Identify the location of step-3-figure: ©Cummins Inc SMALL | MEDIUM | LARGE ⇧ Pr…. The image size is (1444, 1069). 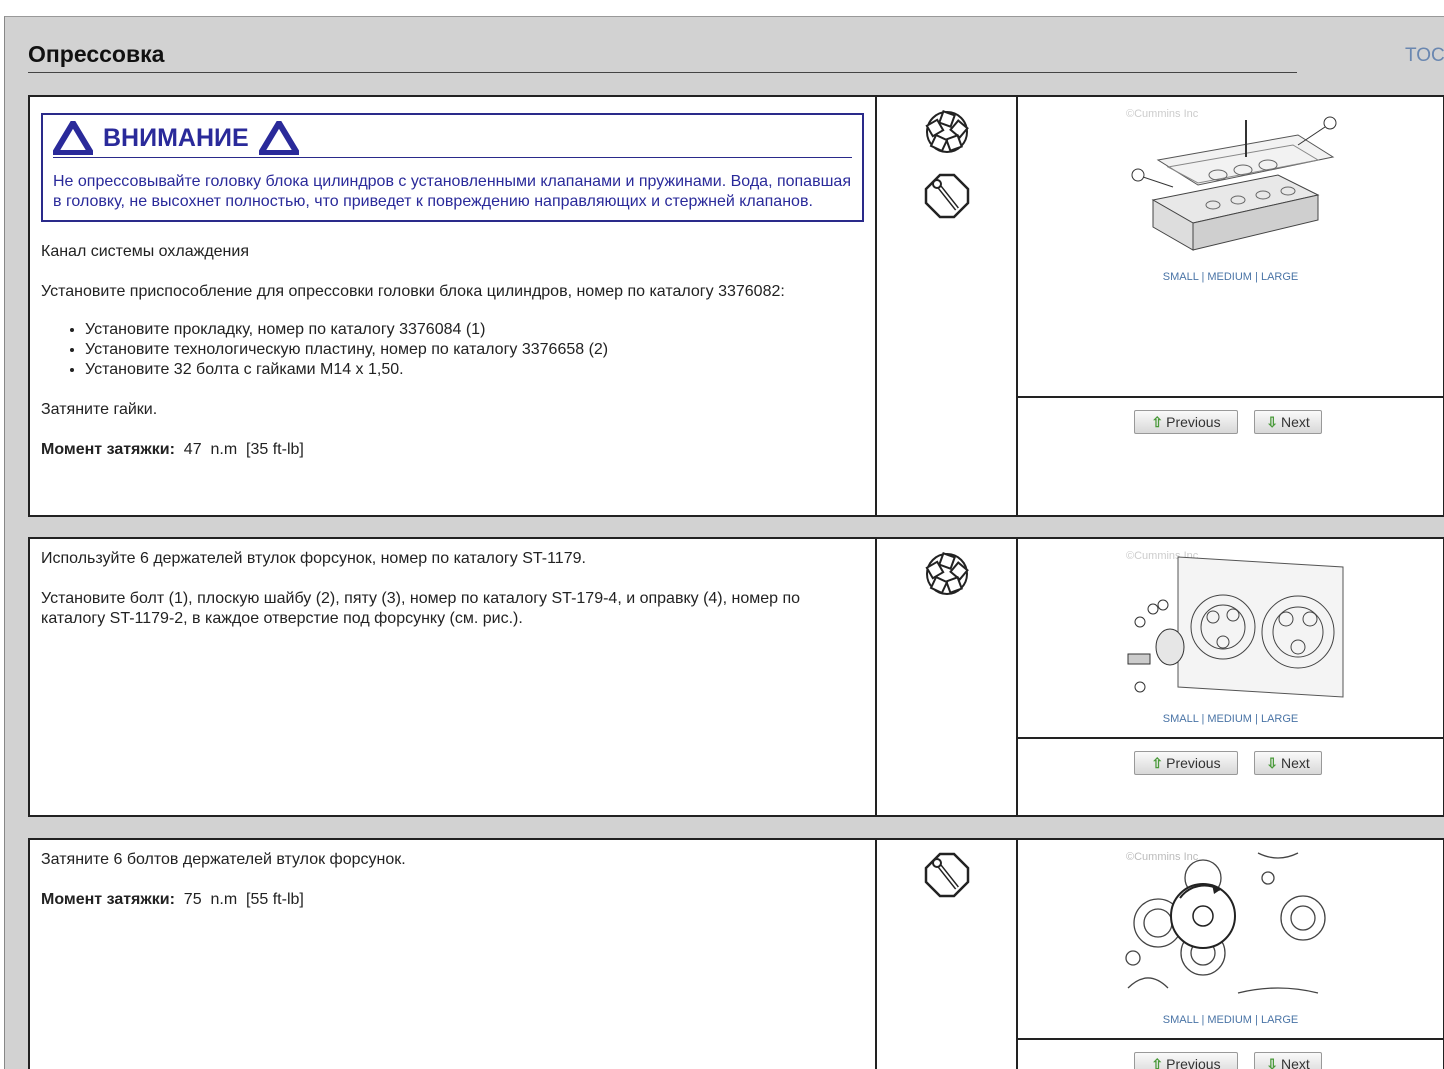
(1230, 954).